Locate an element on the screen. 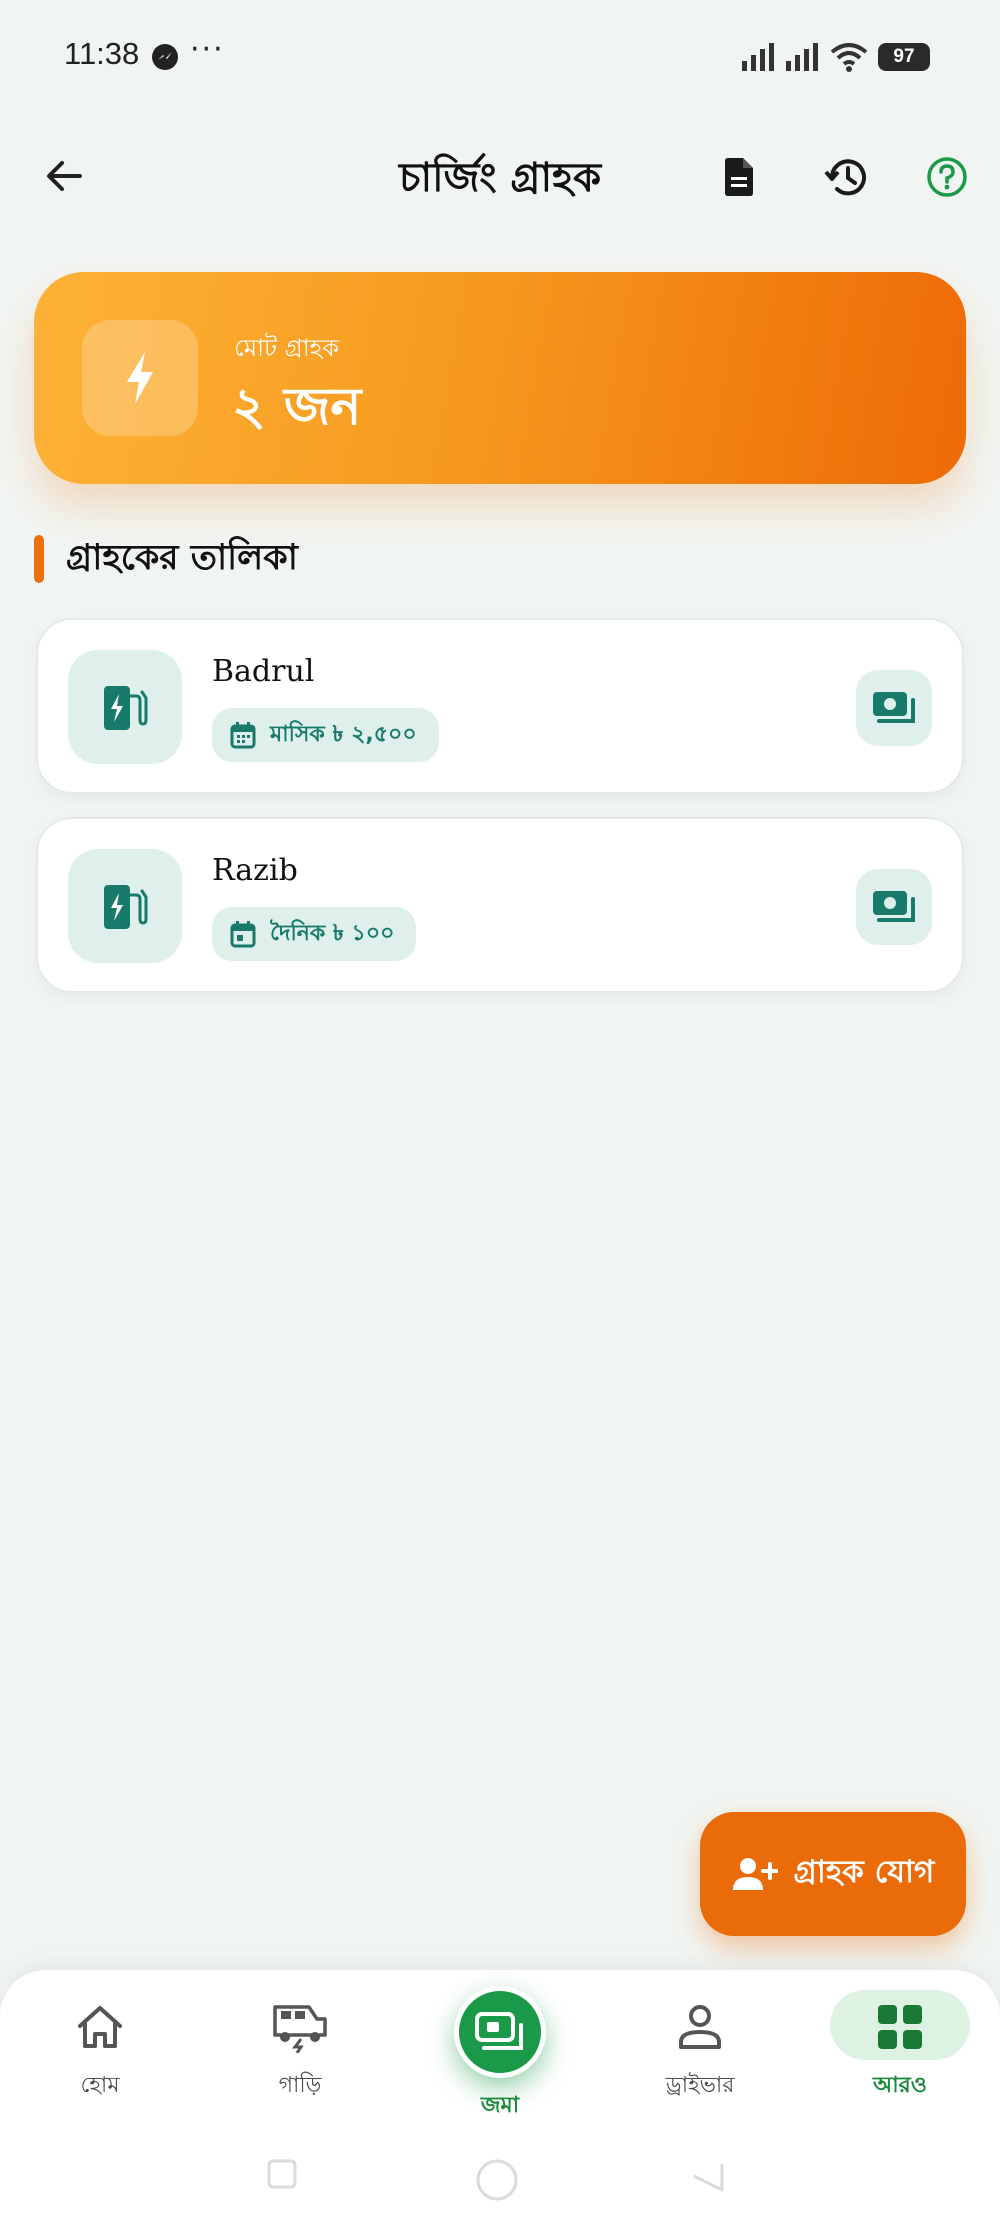 This screenshot has width=1000, height=2225. plan-text: মাসিক ৳ ২,৫০০ is located at coordinates (343, 734).